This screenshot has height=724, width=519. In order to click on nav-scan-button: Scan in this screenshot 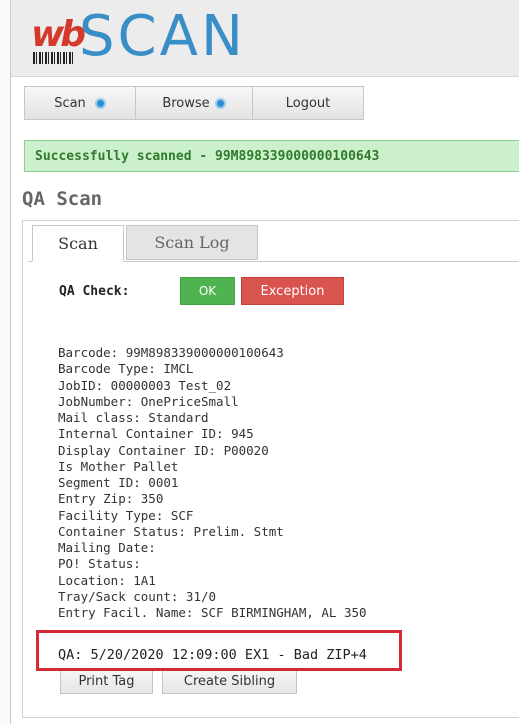, I will do `click(80, 103)`.